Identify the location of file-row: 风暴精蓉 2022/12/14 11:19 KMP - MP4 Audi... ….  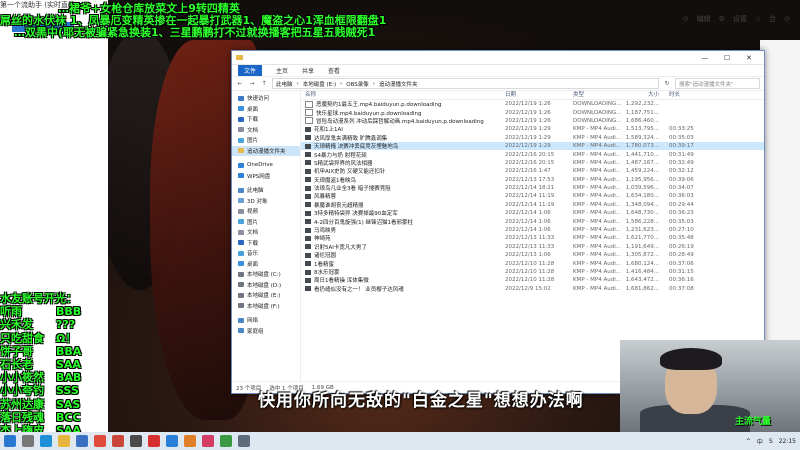
(532, 196).